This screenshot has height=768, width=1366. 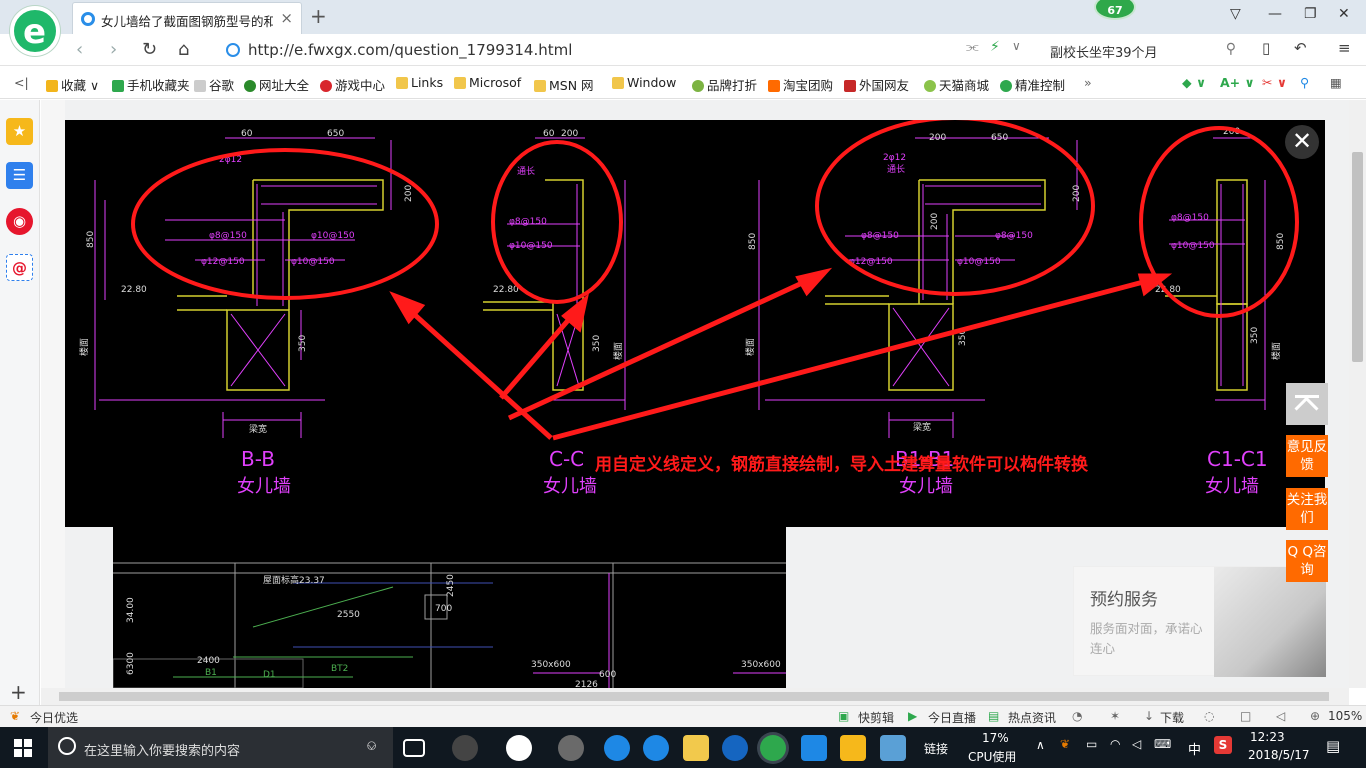 I want to click on bookmarks-more-icon: », so click(x=1088, y=82).